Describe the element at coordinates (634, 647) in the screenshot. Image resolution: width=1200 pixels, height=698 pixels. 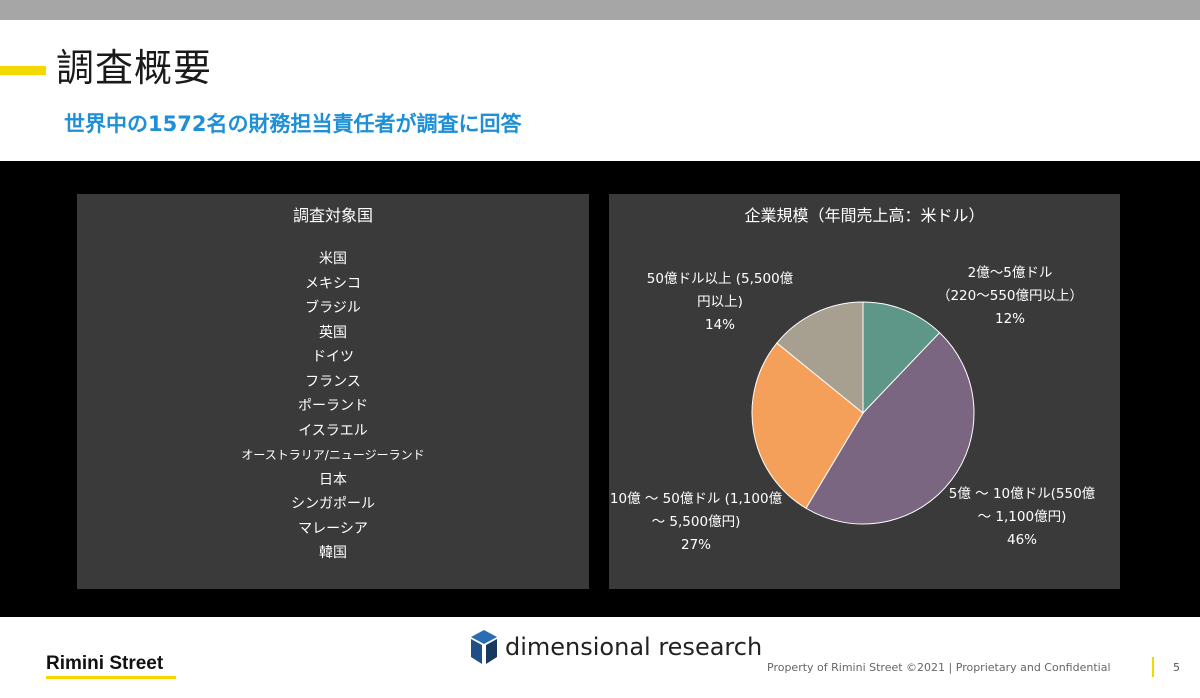
I see `partner-name: dimensional research` at that location.